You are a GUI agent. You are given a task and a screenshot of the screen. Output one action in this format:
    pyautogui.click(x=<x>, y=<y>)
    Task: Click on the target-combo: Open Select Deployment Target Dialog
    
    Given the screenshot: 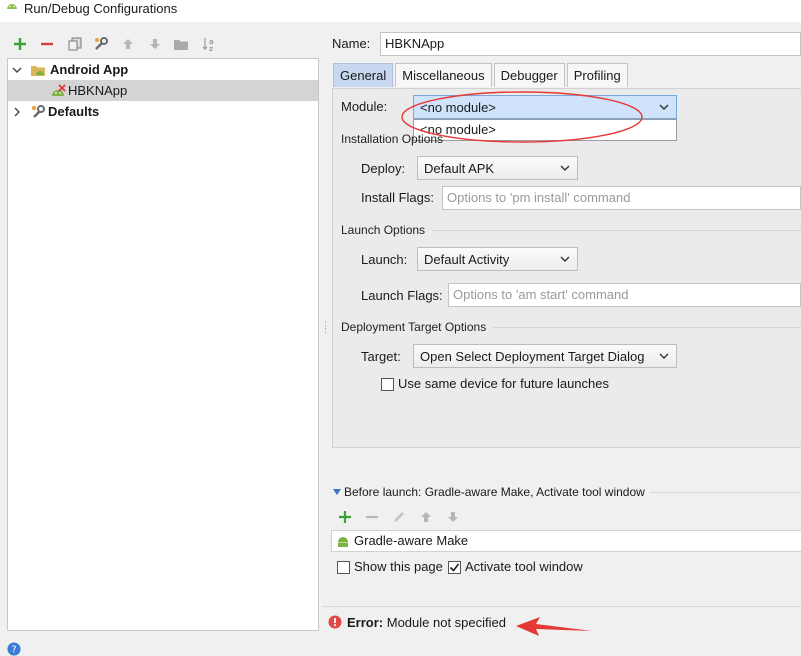 What is the action you would take?
    pyautogui.click(x=545, y=356)
    